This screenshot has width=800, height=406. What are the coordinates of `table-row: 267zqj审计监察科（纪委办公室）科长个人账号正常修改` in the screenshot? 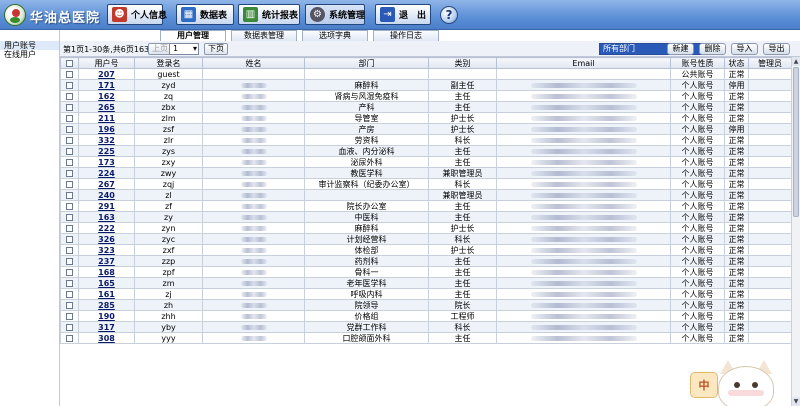 It's located at (426, 184).